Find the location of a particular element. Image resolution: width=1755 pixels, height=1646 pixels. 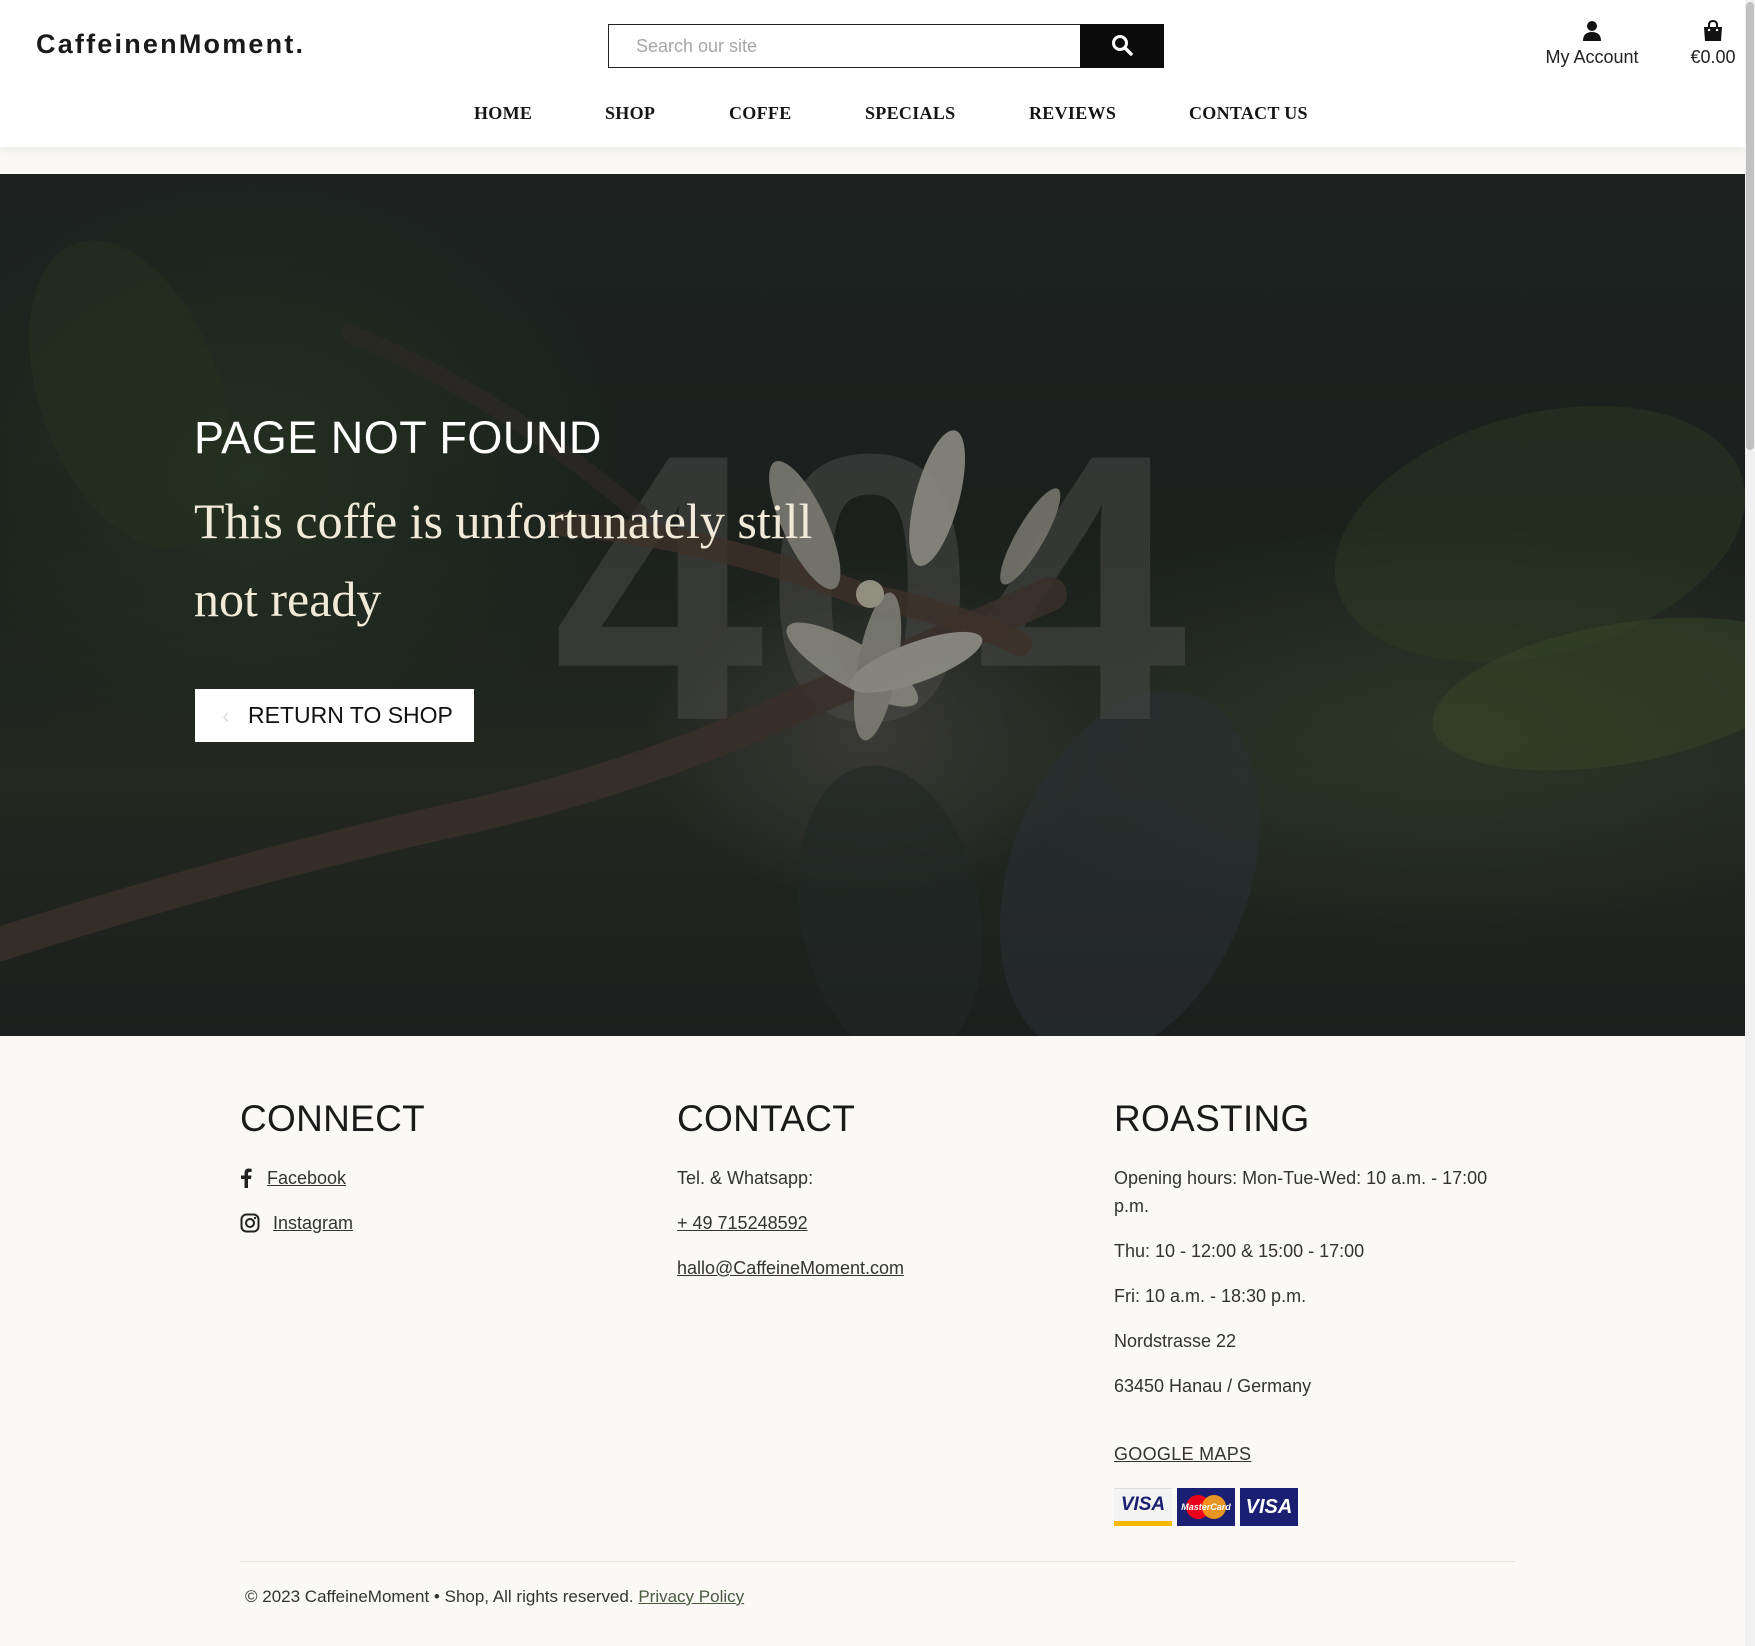

my-account-label: My Account is located at coordinates (1592, 57).